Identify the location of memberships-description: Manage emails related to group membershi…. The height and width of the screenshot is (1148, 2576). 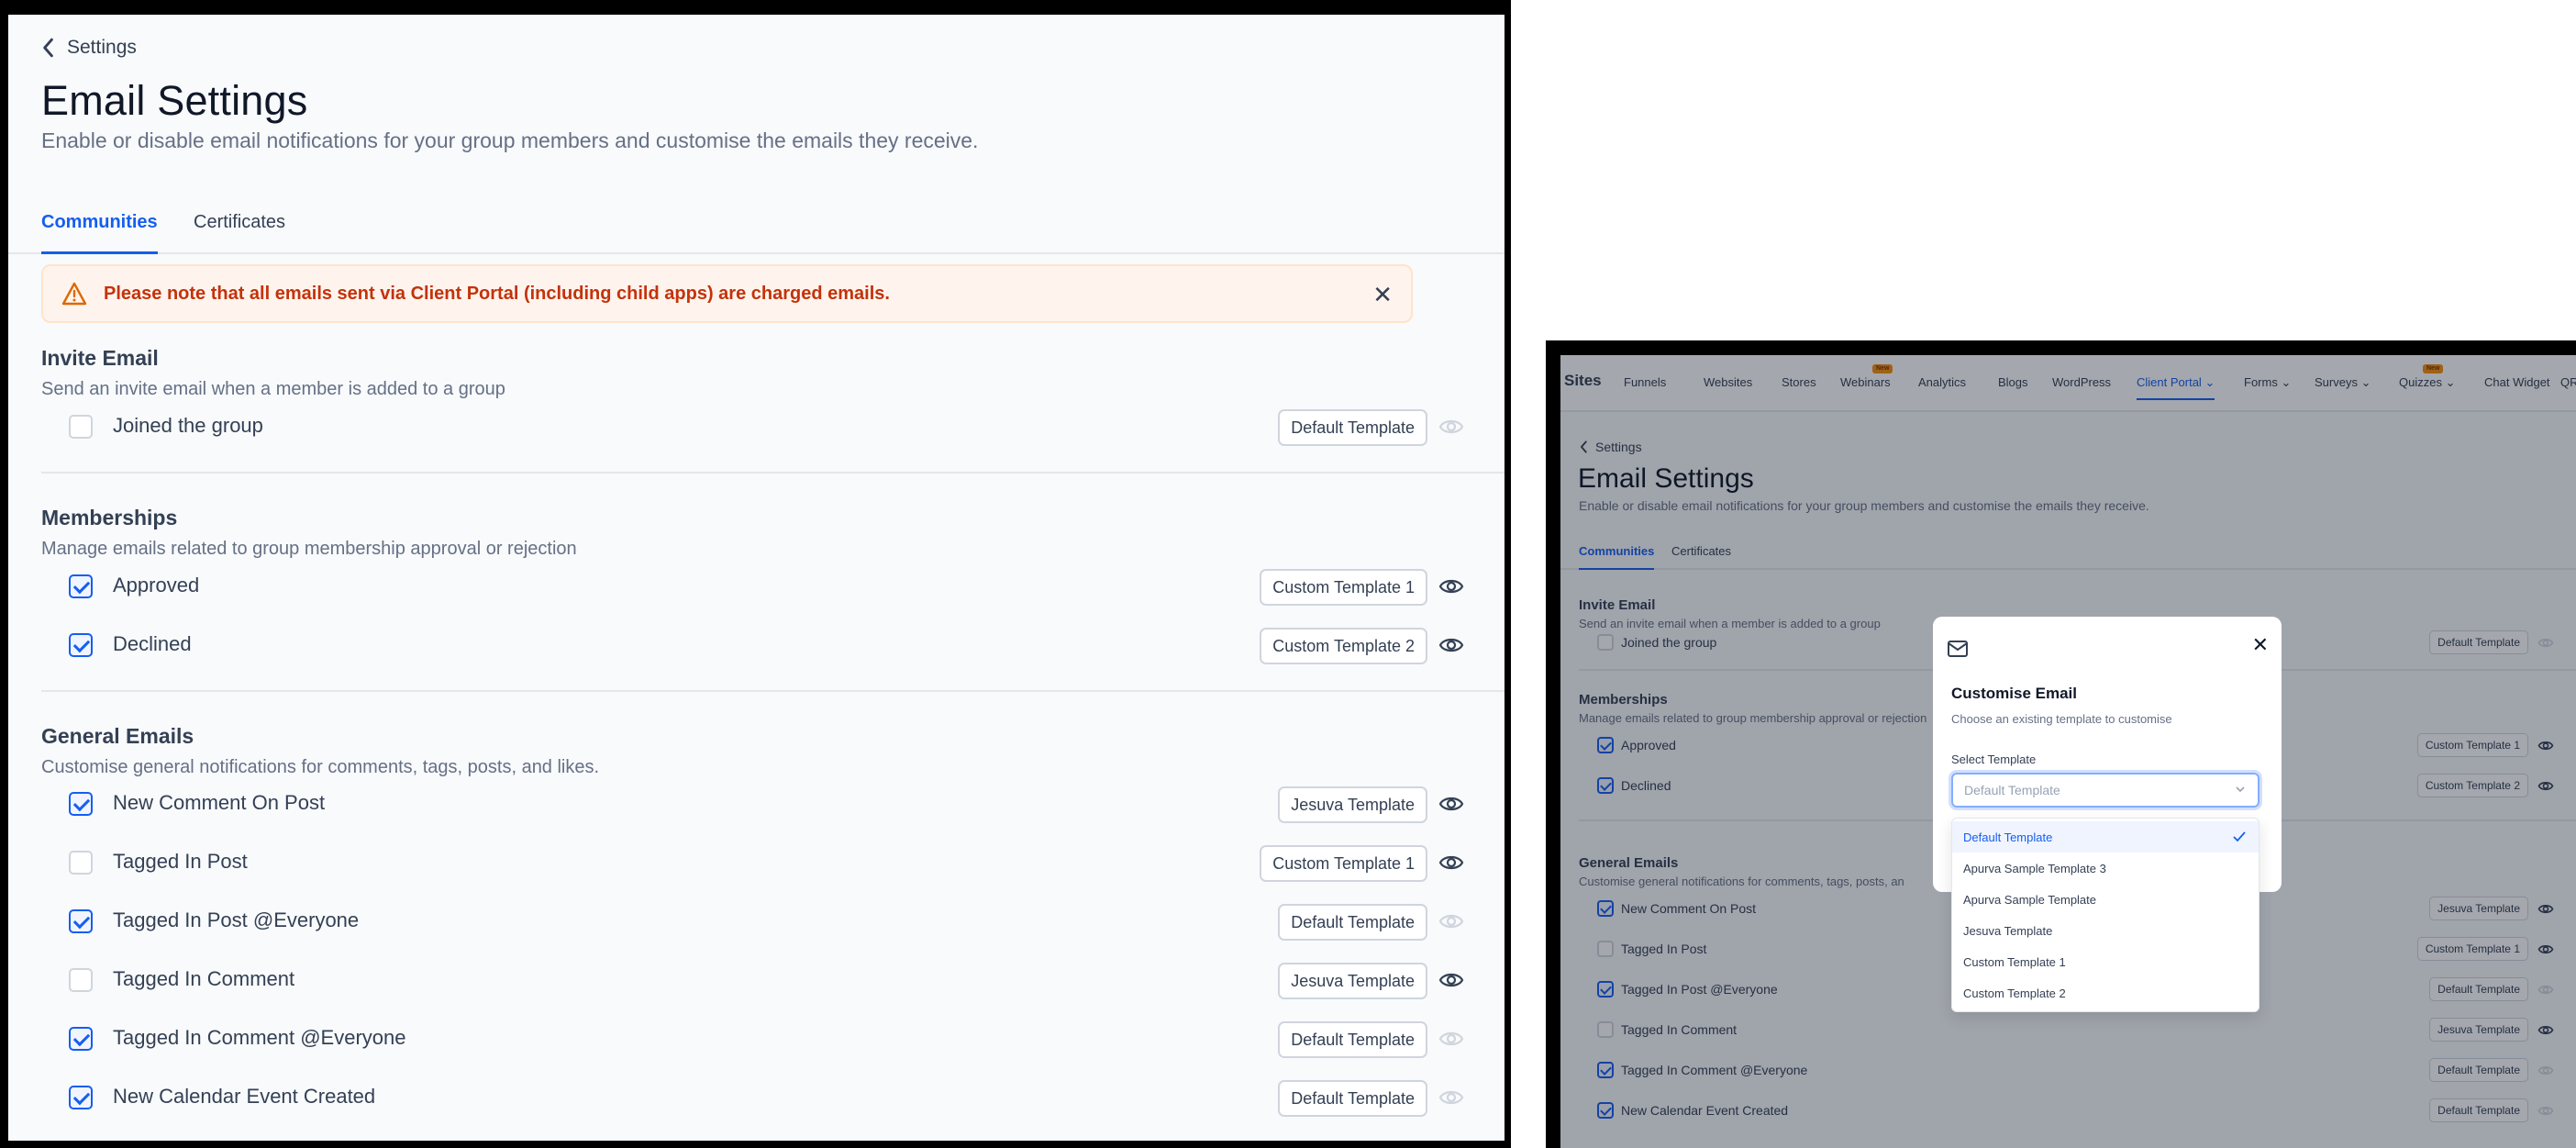
(309, 549).